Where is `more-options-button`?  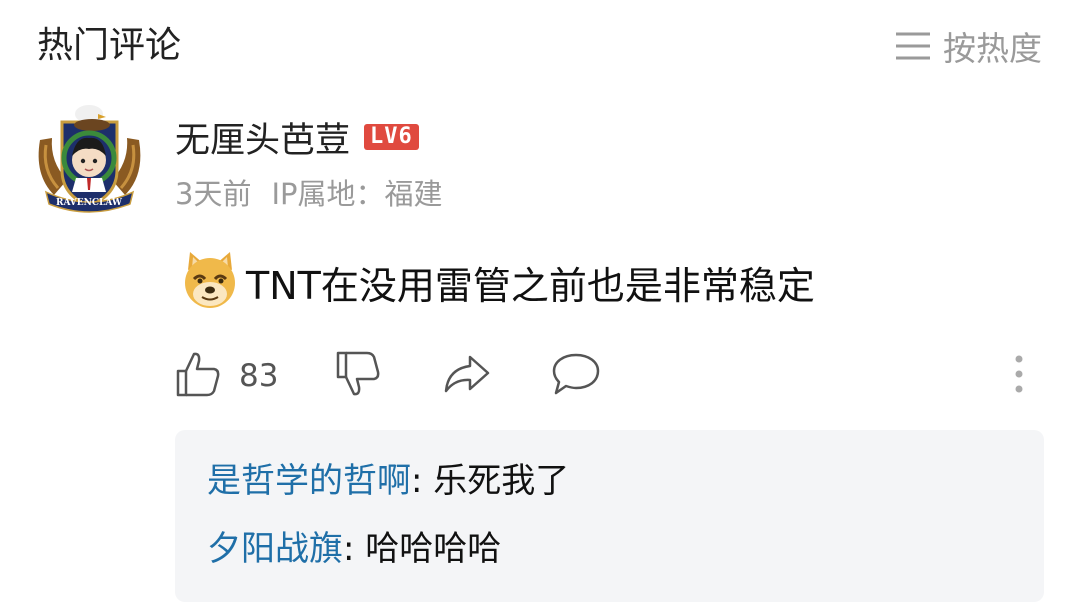 more-options-button is located at coordinates (1019, 376).